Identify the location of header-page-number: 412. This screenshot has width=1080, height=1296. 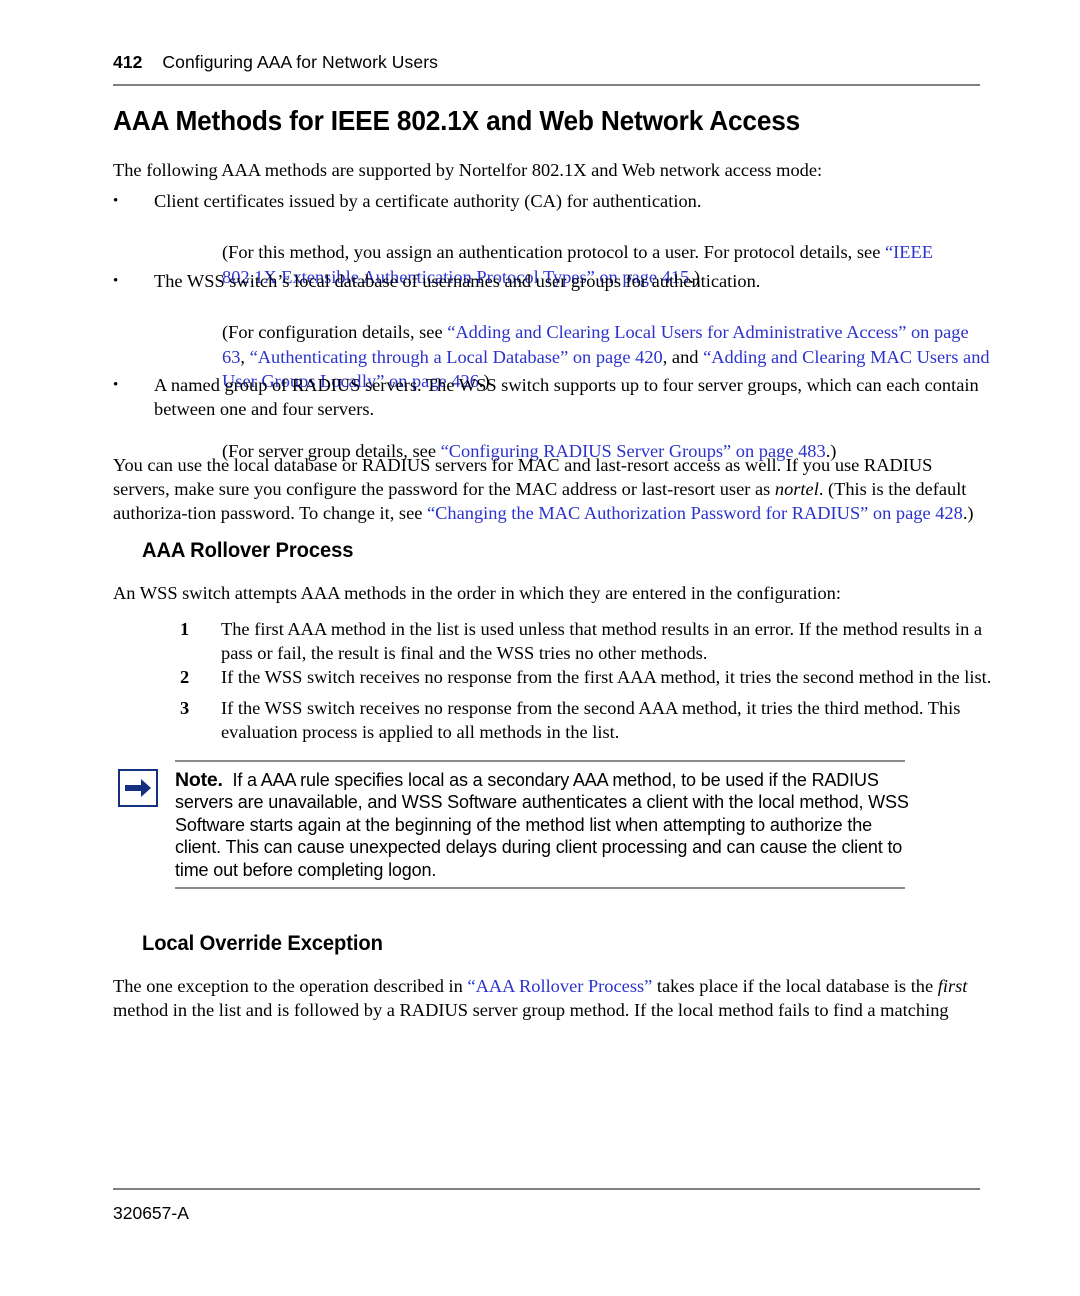
(128, 62).